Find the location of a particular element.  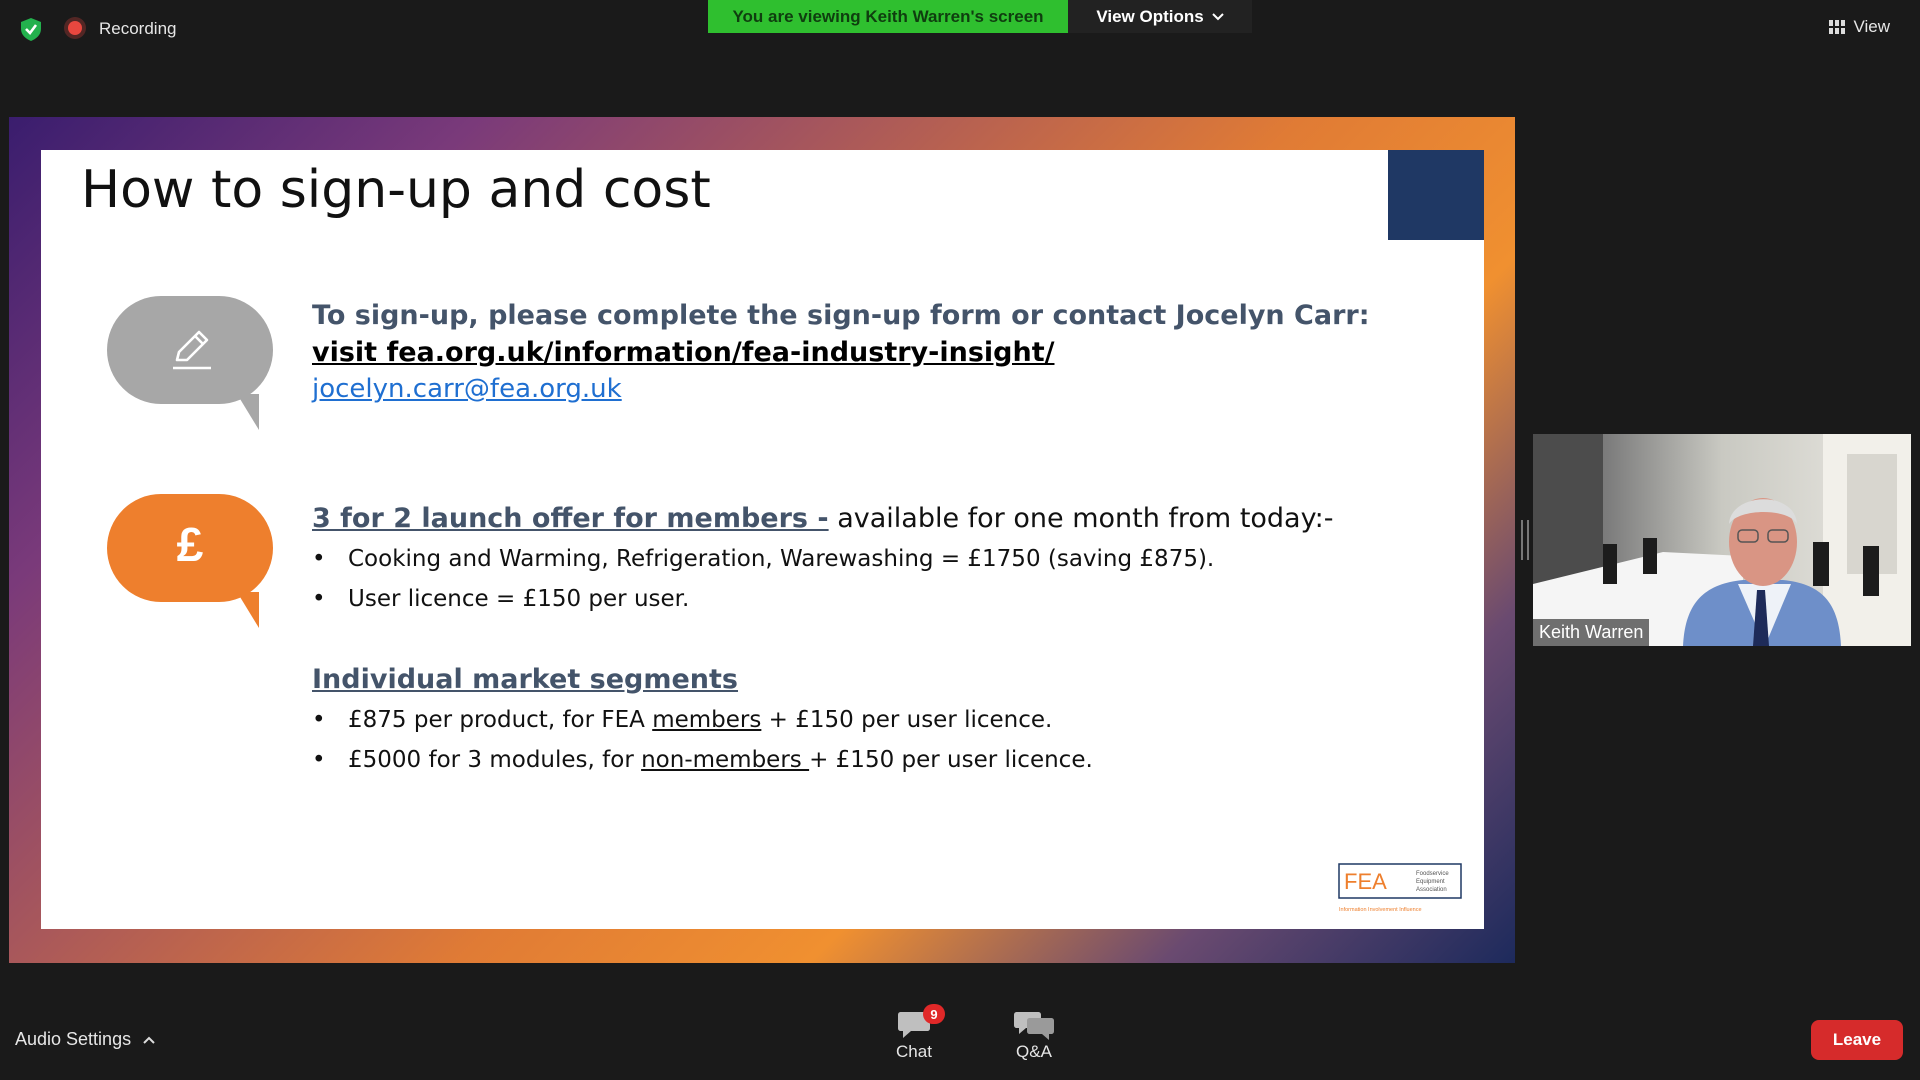

participant-video-image is located at coordinates (1722, 540).